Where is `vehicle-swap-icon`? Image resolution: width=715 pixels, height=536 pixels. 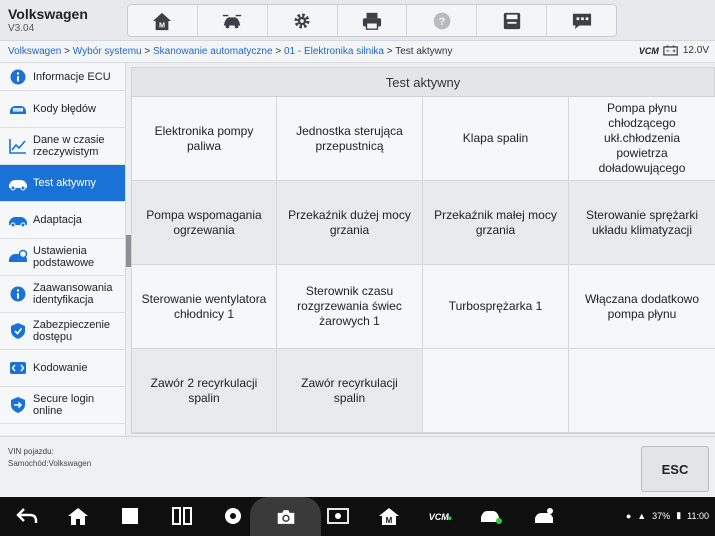 vehicle-swap-icon is located at coordinates (232, 21).